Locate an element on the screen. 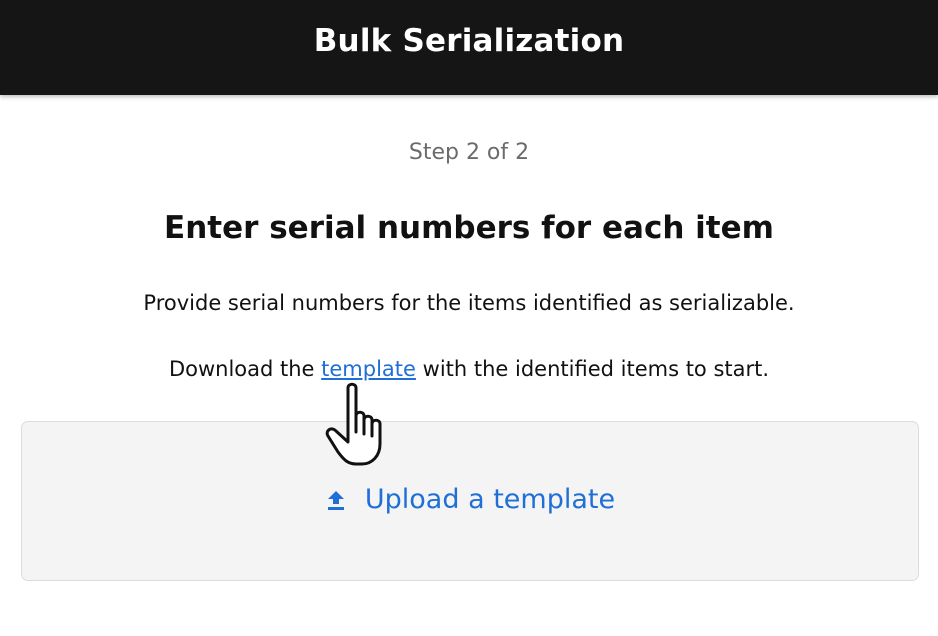 The image size is (938, 636). upload-template-button: Upload a template is located at coordinates (470, 499).